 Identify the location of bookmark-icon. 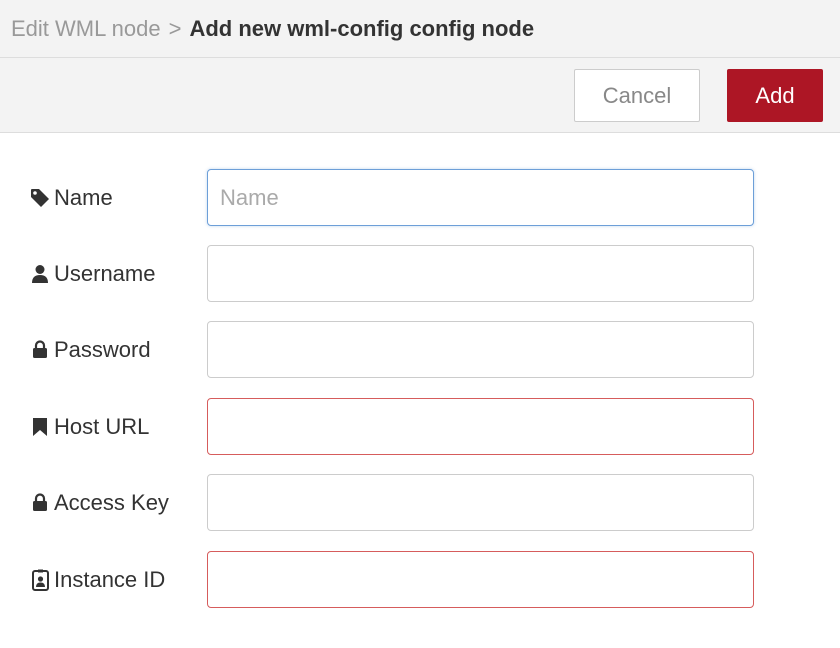
(40, 427).